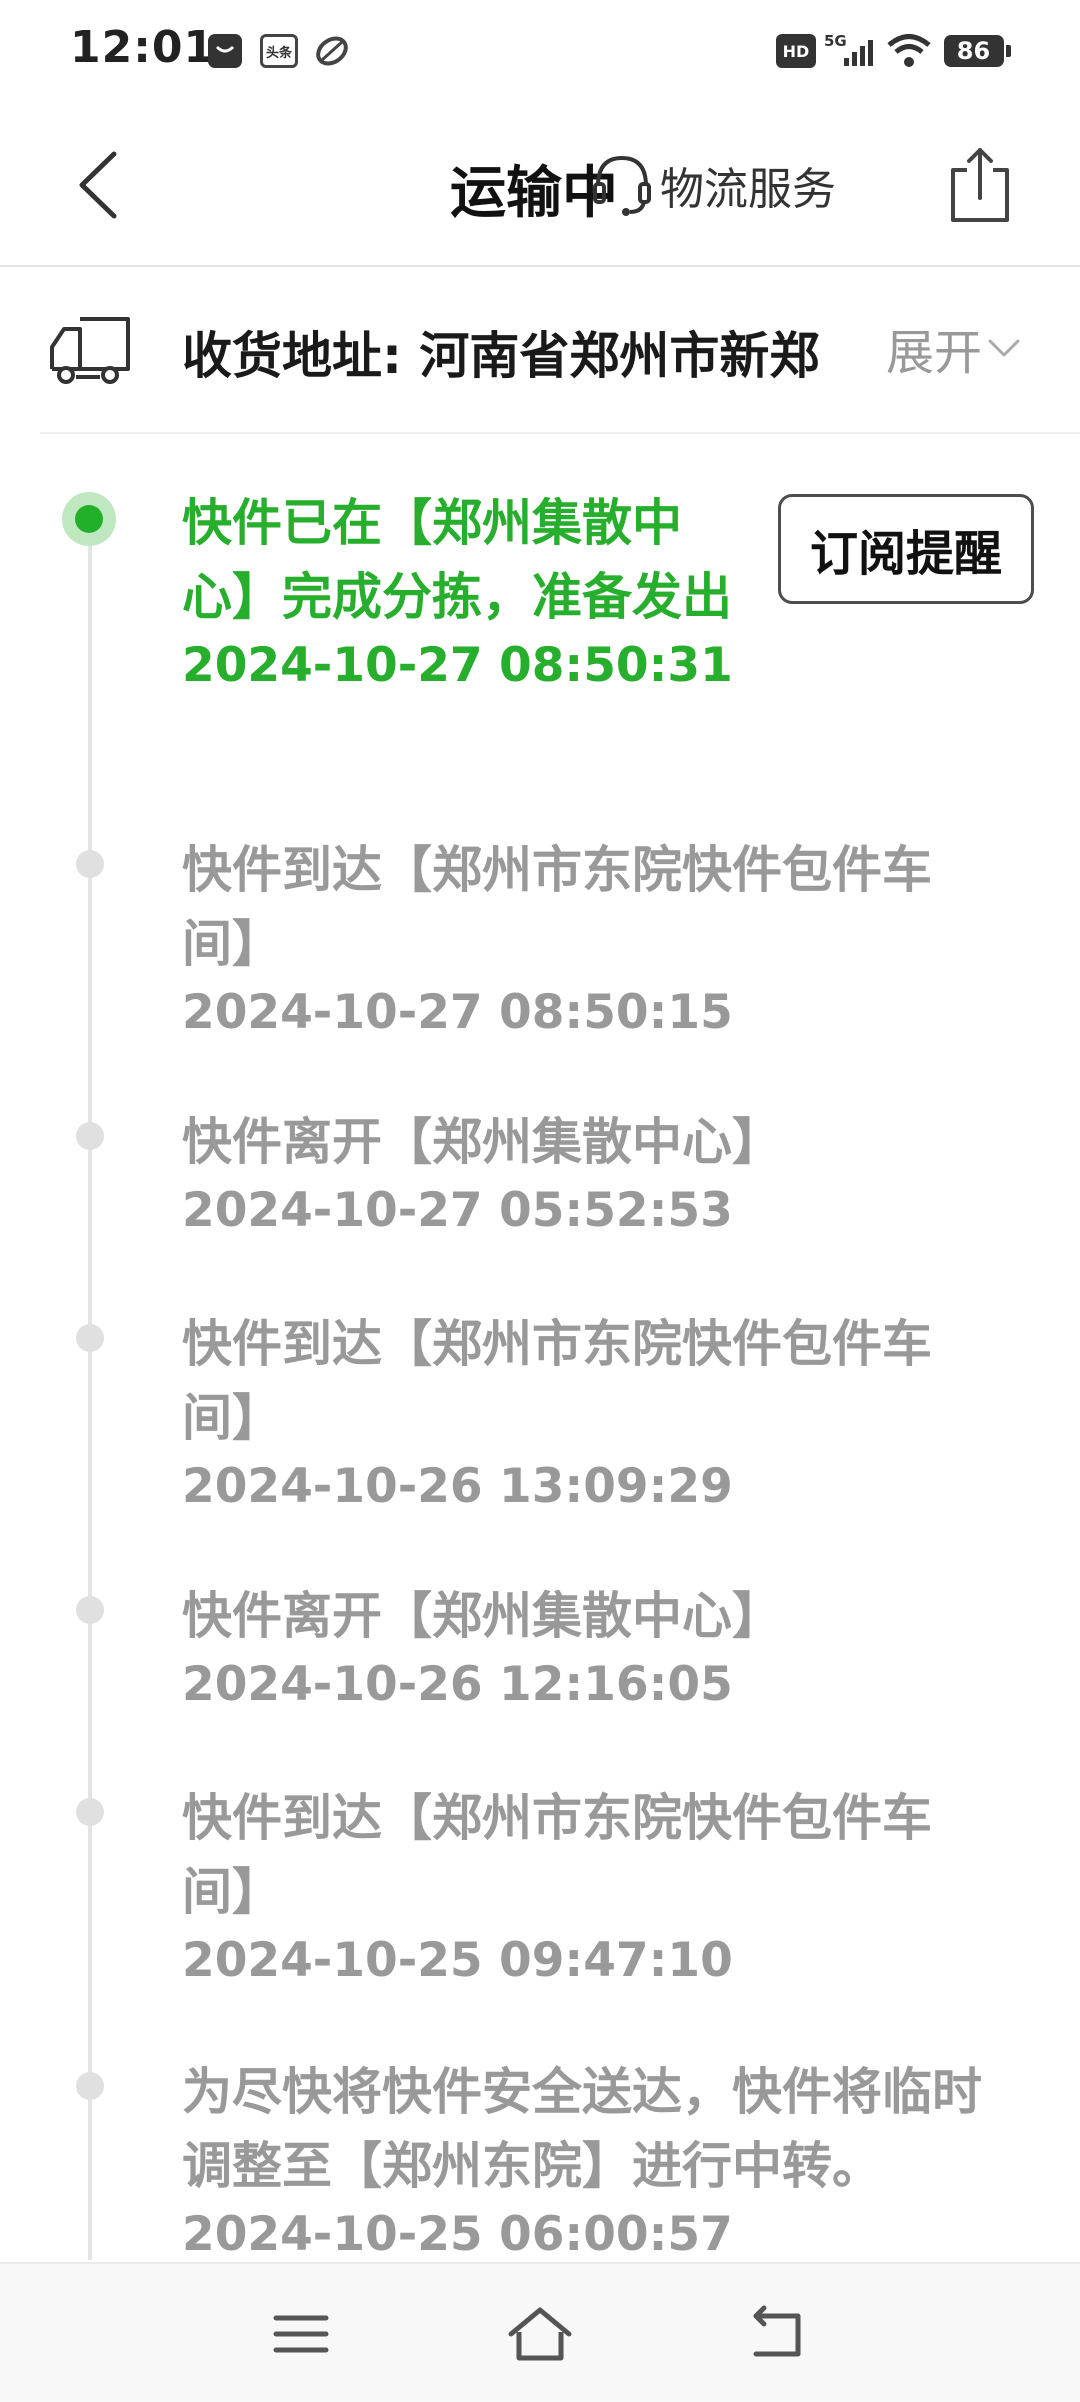 The image size is (1080, 2402). Describe the element at coordinates (457, 1960) in the screenshot. I see `event-time: 2024-10-25 09:47:10` at that location.